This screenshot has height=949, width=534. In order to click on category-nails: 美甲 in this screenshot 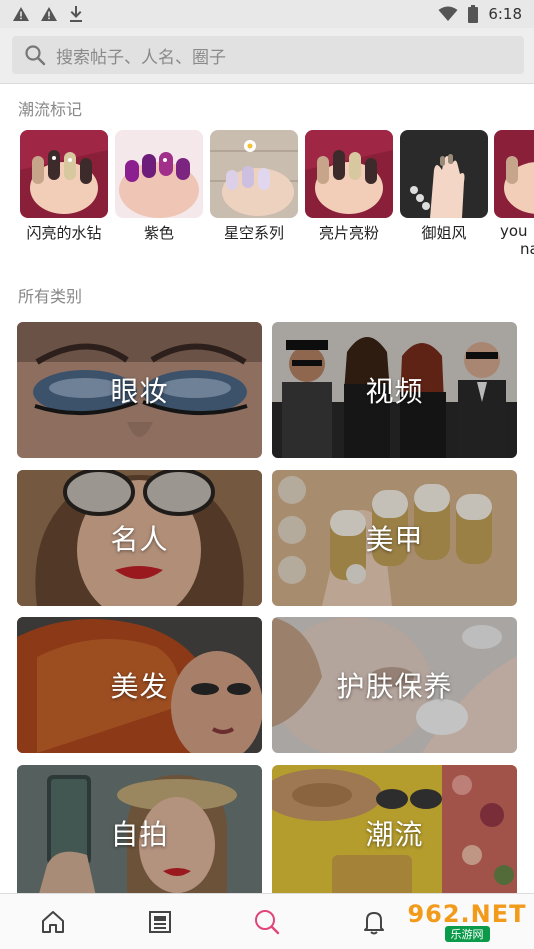, I will do `click(394, 538)`.